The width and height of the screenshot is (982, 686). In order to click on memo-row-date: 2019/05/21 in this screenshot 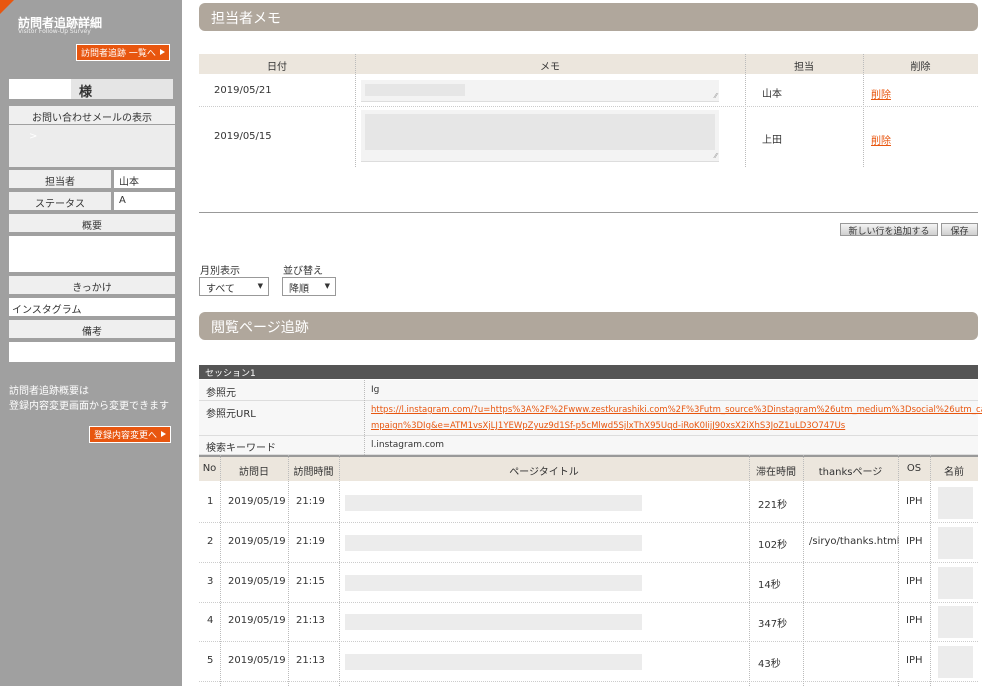, I will do `click(243, 90)`.